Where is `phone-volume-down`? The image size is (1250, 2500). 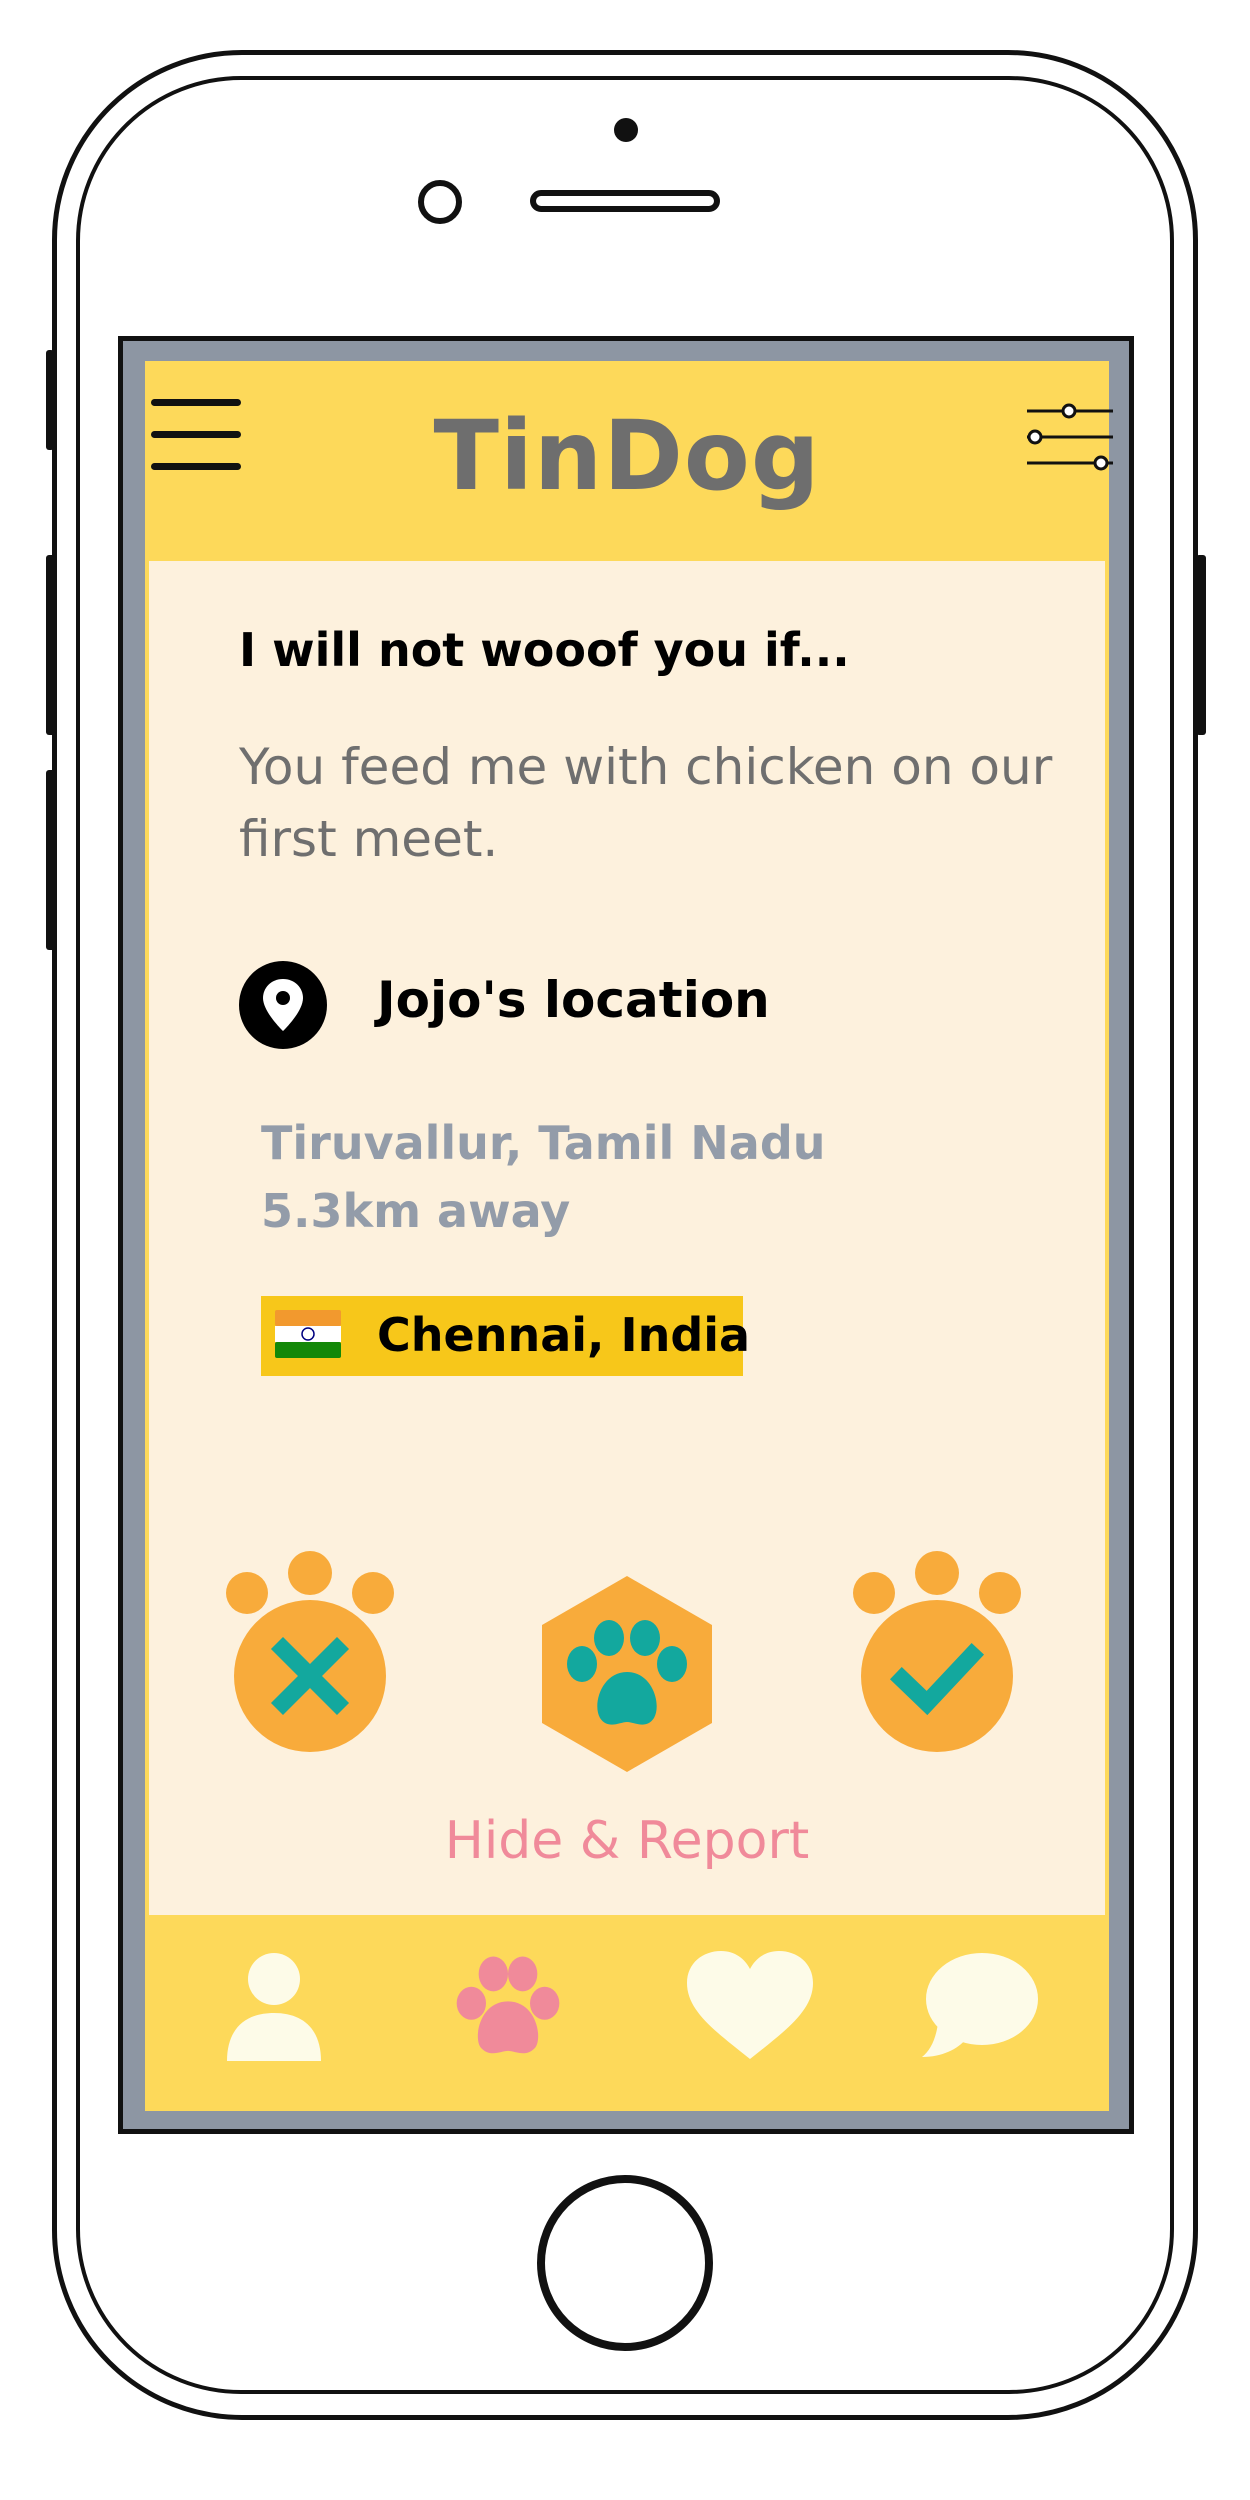
phone-volume-down is located at coordinates (51, 860).